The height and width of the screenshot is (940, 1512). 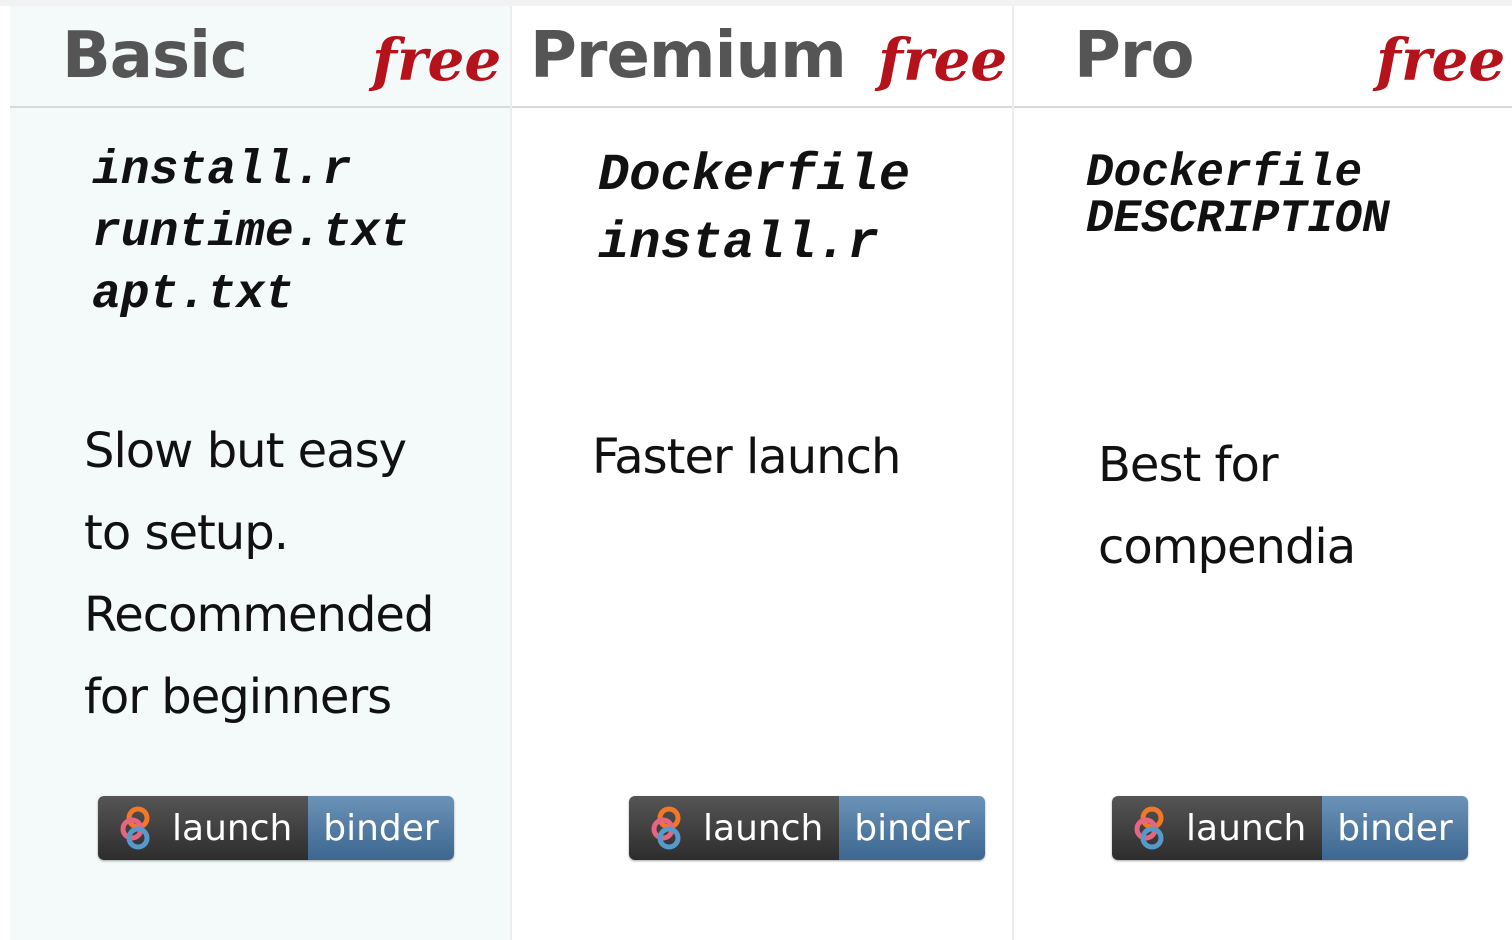 What do you see at coordinates (193, 295) in the screenshot?
I see `file-name: apt.txt` at bounding box center [193, 295].